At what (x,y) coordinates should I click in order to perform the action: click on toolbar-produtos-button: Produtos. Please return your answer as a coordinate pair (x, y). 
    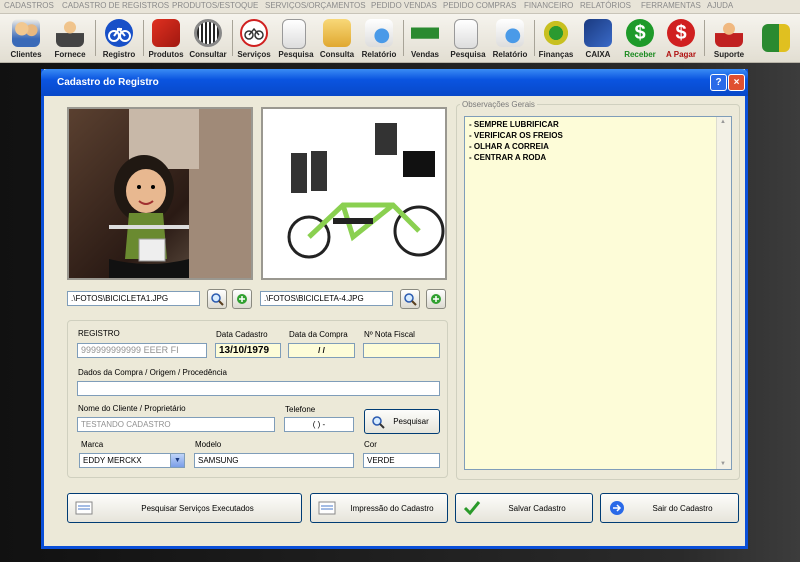
    Looking at the image, I should click on (166, 38).